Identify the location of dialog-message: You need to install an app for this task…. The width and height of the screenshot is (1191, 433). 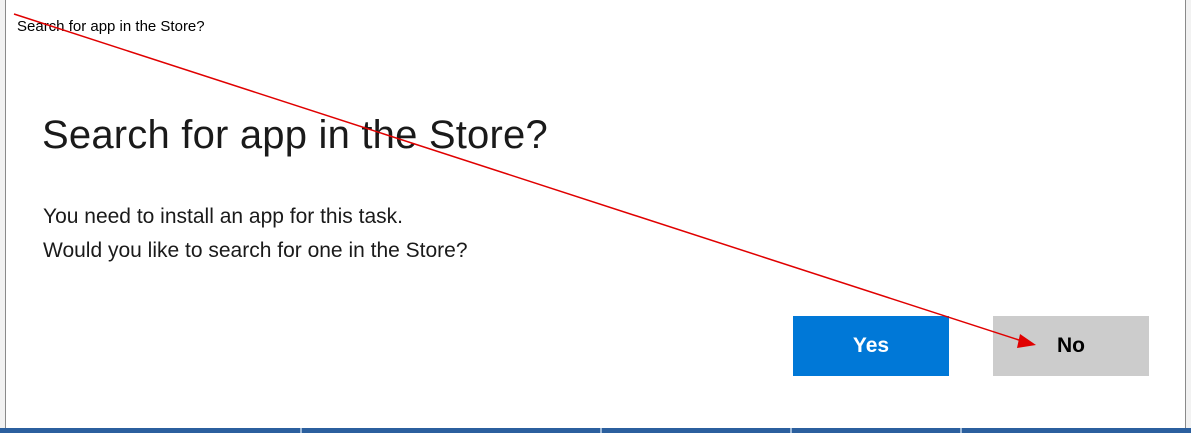
(255, 234).